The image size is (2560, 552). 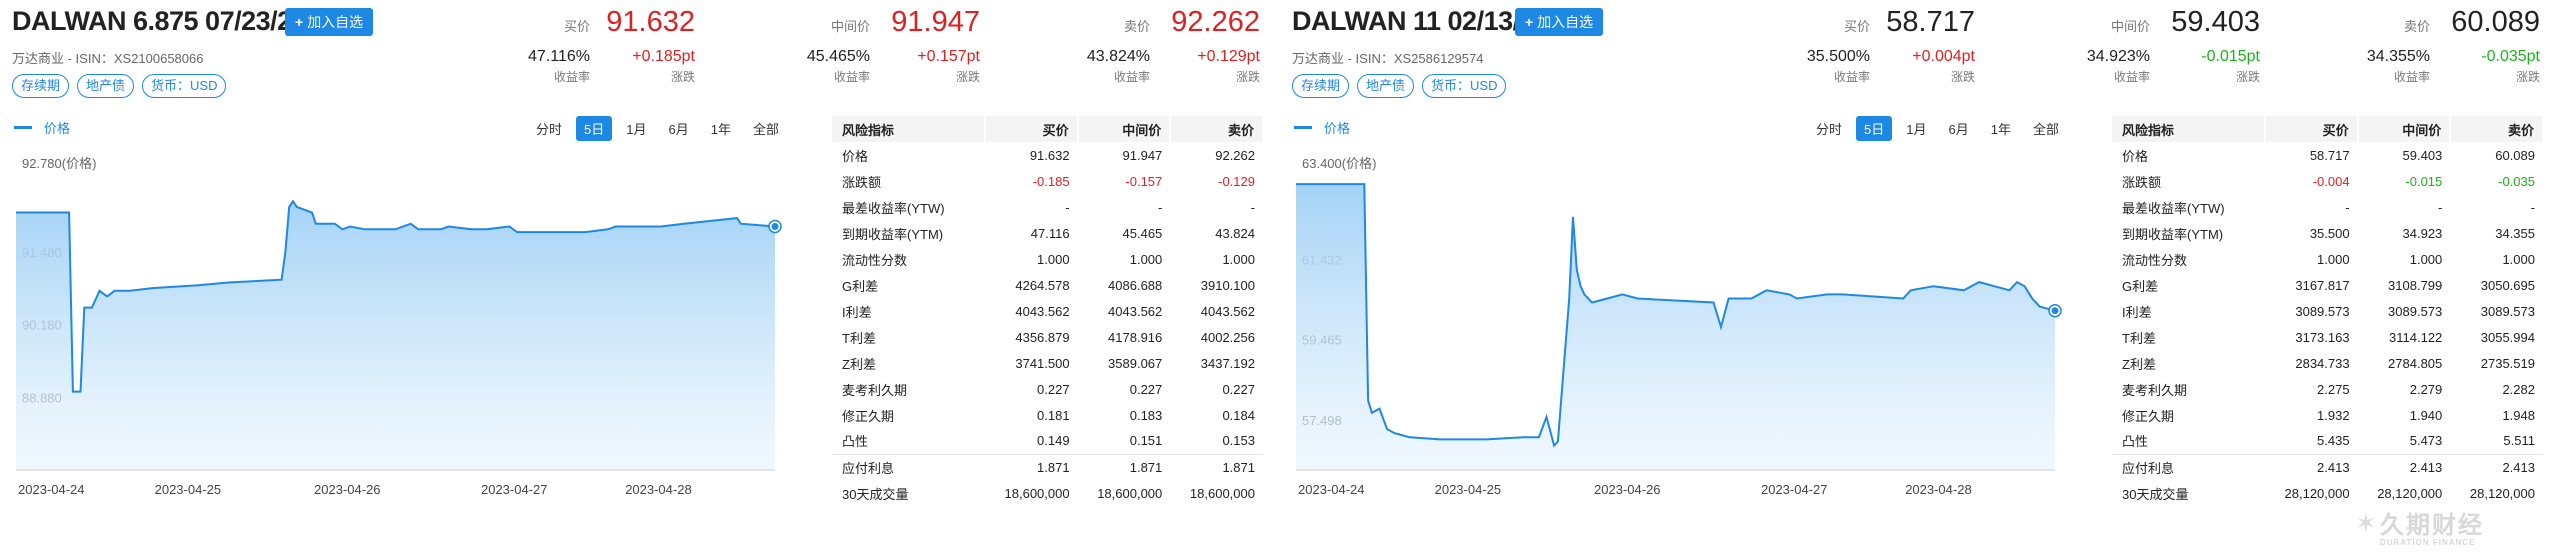 I want to click on table-row: 修正久期 1.932 1.940 1.948, so click(x=2327, y=415).